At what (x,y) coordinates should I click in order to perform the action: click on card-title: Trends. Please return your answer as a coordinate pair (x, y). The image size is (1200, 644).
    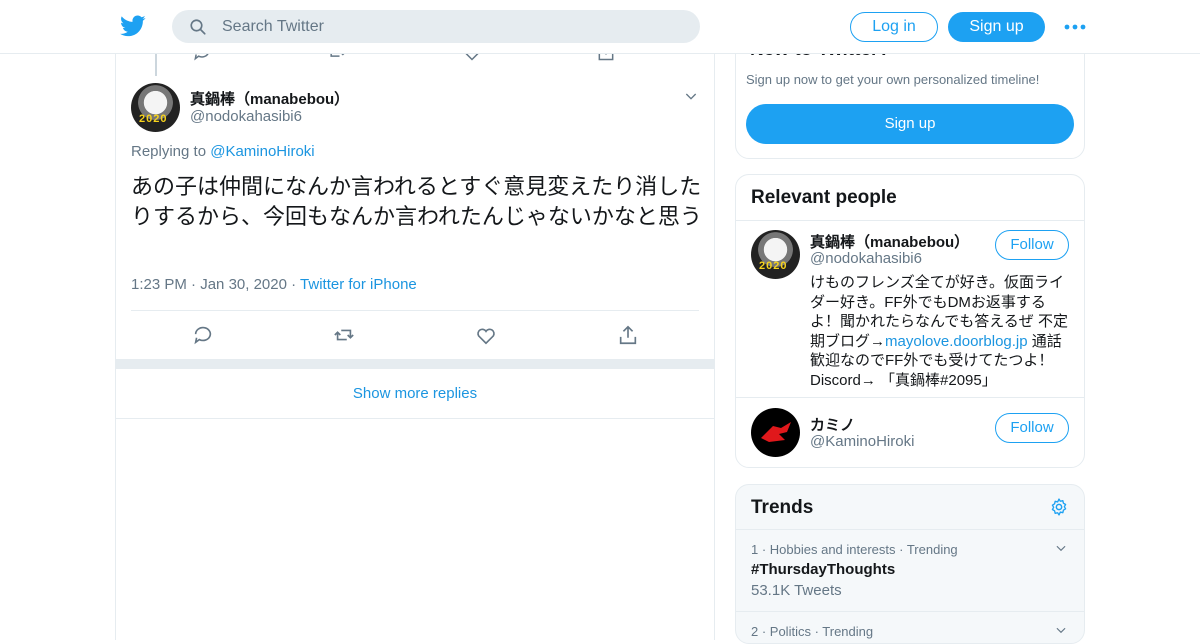
    Looking at the image, I should click on (782, 507).